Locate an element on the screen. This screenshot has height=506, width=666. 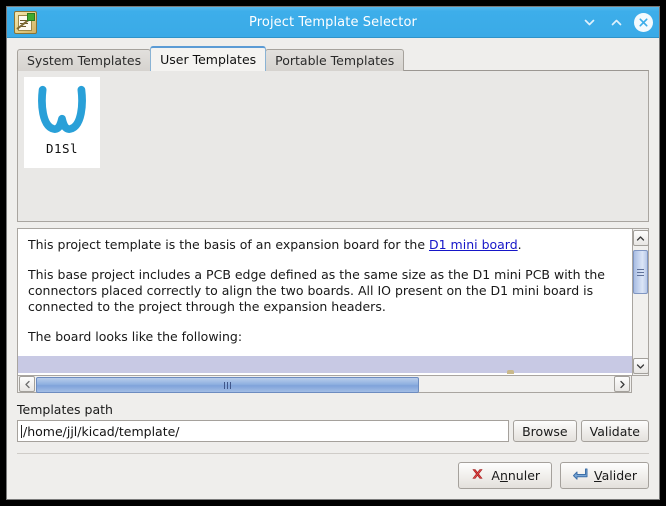
templates-path-input: /home/jjl/kicad/template/ is located at coordinates (263, 431).